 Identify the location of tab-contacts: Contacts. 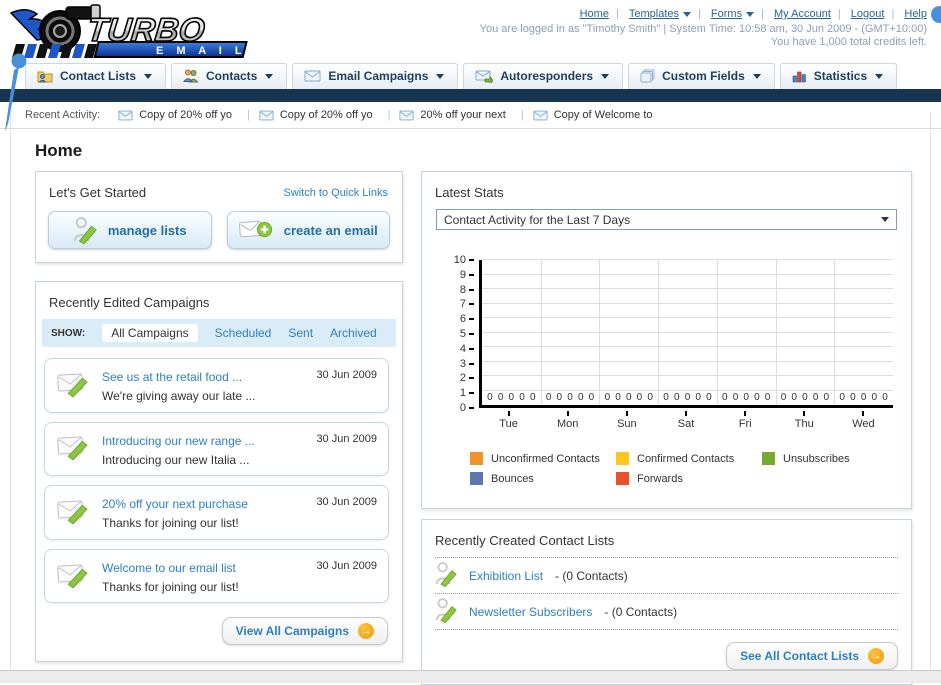
(229, 76).